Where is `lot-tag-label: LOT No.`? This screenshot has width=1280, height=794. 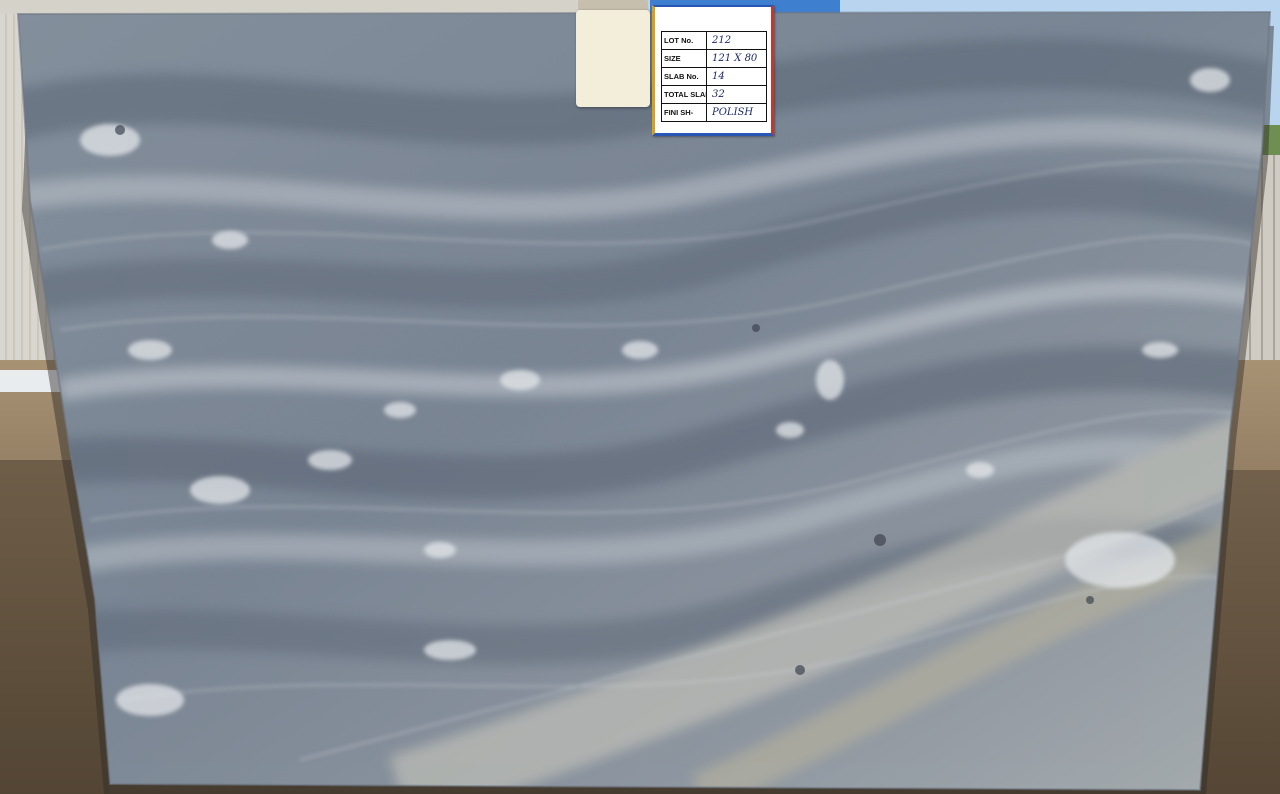
lot-tag-label: LOT No. is located at coordinates (684, 40).